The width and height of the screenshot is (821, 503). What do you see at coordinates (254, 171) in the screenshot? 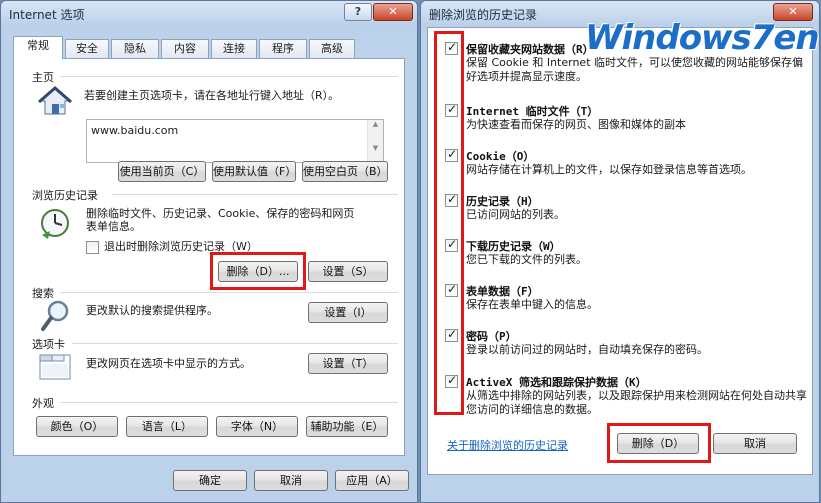
I see `use-default-button: 使用默认值（F）` at bounding box center [254, 171].